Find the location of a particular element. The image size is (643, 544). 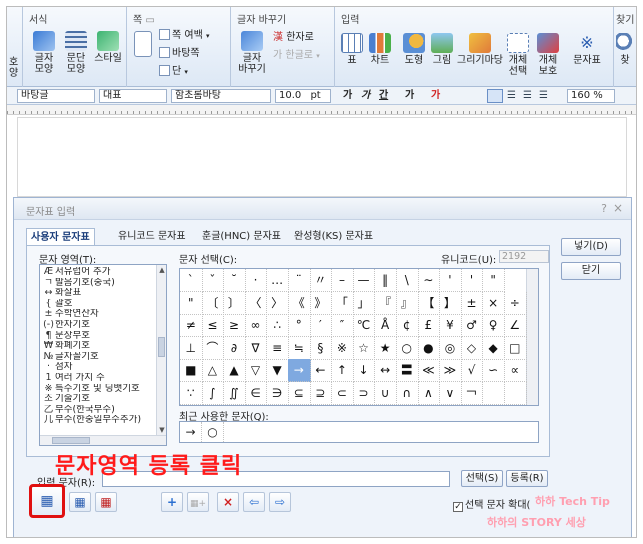

char-shape-button: 글자 모양 is located at coordinates (44, 53).